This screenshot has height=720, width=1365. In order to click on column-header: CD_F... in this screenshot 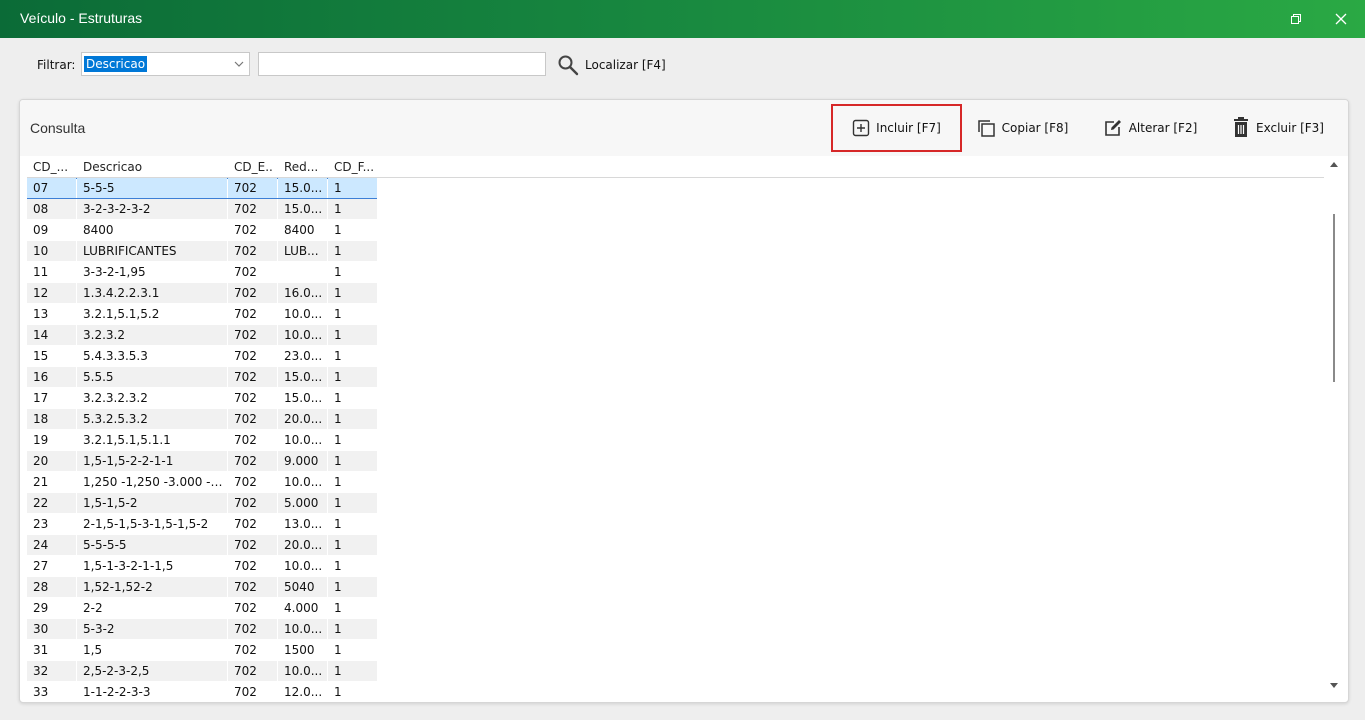, I will do `click(354, 167)`.